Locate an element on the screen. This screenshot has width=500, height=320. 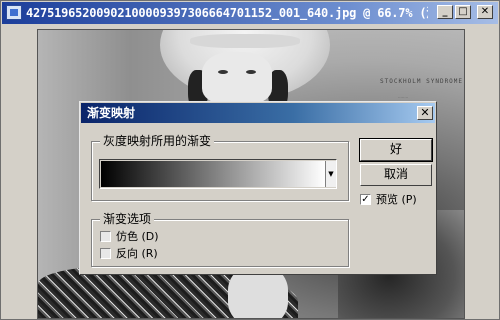
preview-option: ✓ 预览 (P) is located at coordinates (396, 200).